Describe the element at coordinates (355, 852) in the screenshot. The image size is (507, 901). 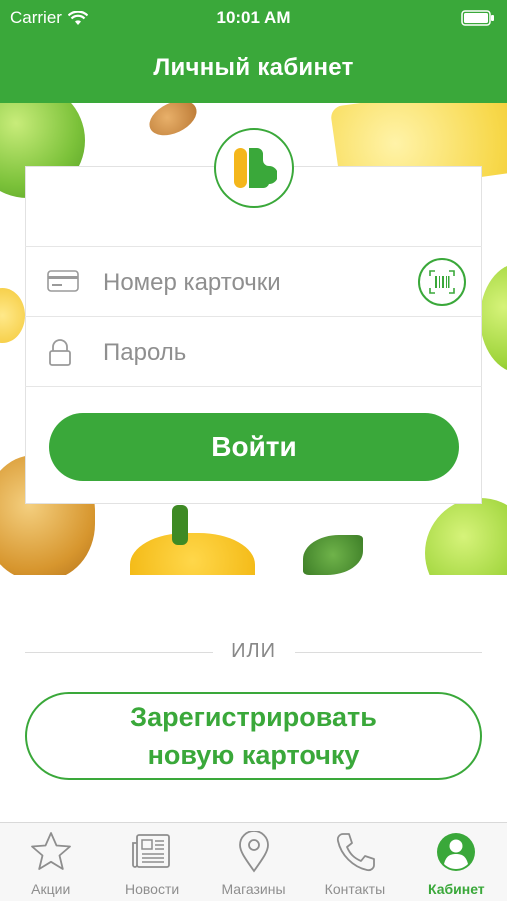
I see `phone-icon` at that location.